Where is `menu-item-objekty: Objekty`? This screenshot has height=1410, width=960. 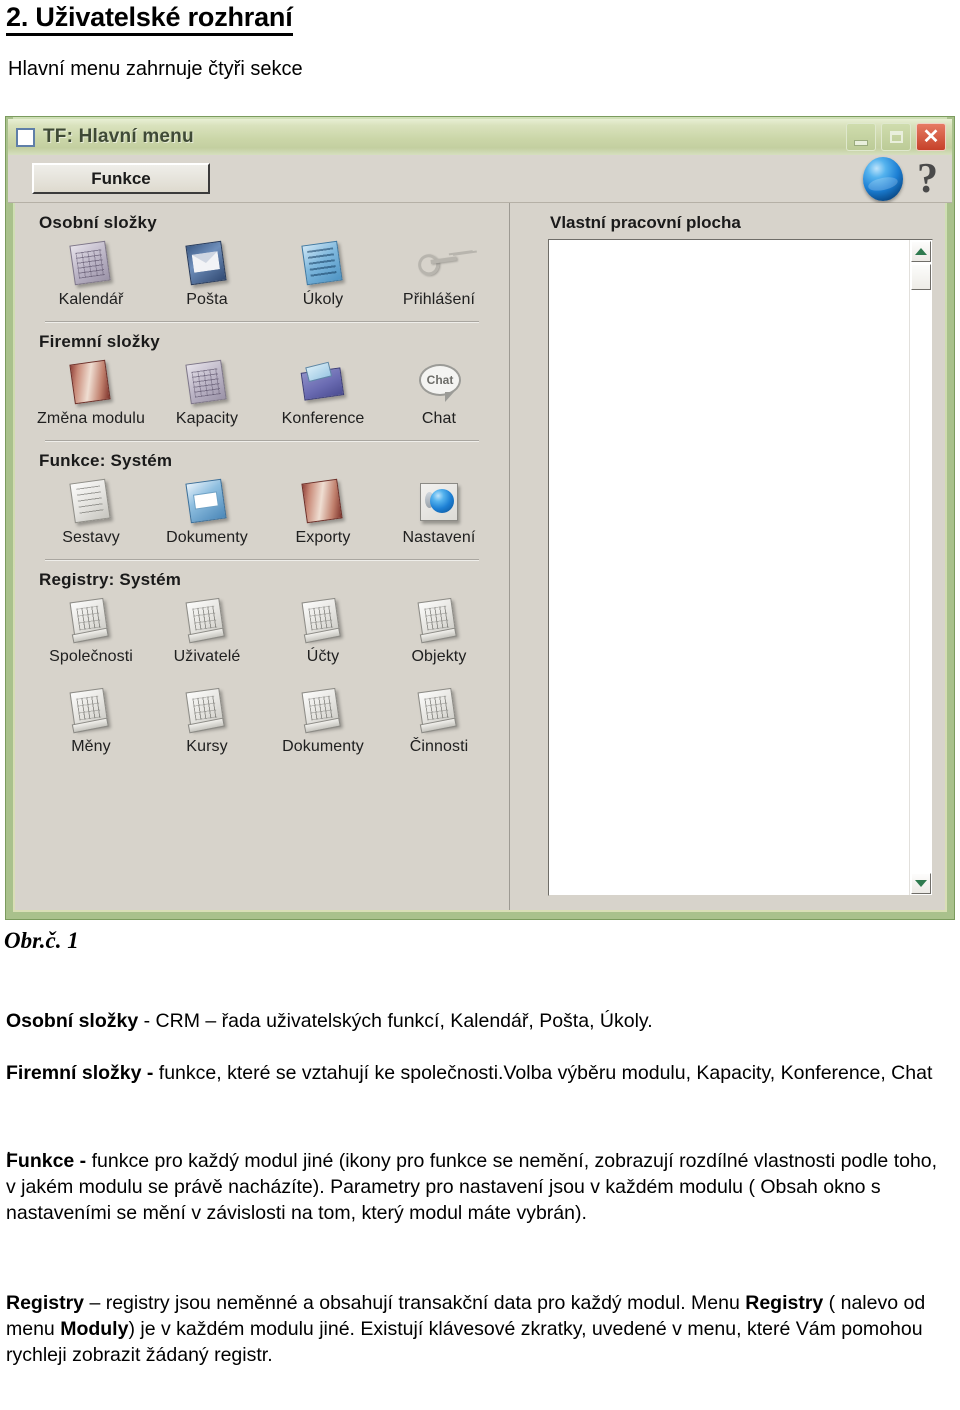 menu-item-objekty: Objekty is located at coordinates (439, 632).